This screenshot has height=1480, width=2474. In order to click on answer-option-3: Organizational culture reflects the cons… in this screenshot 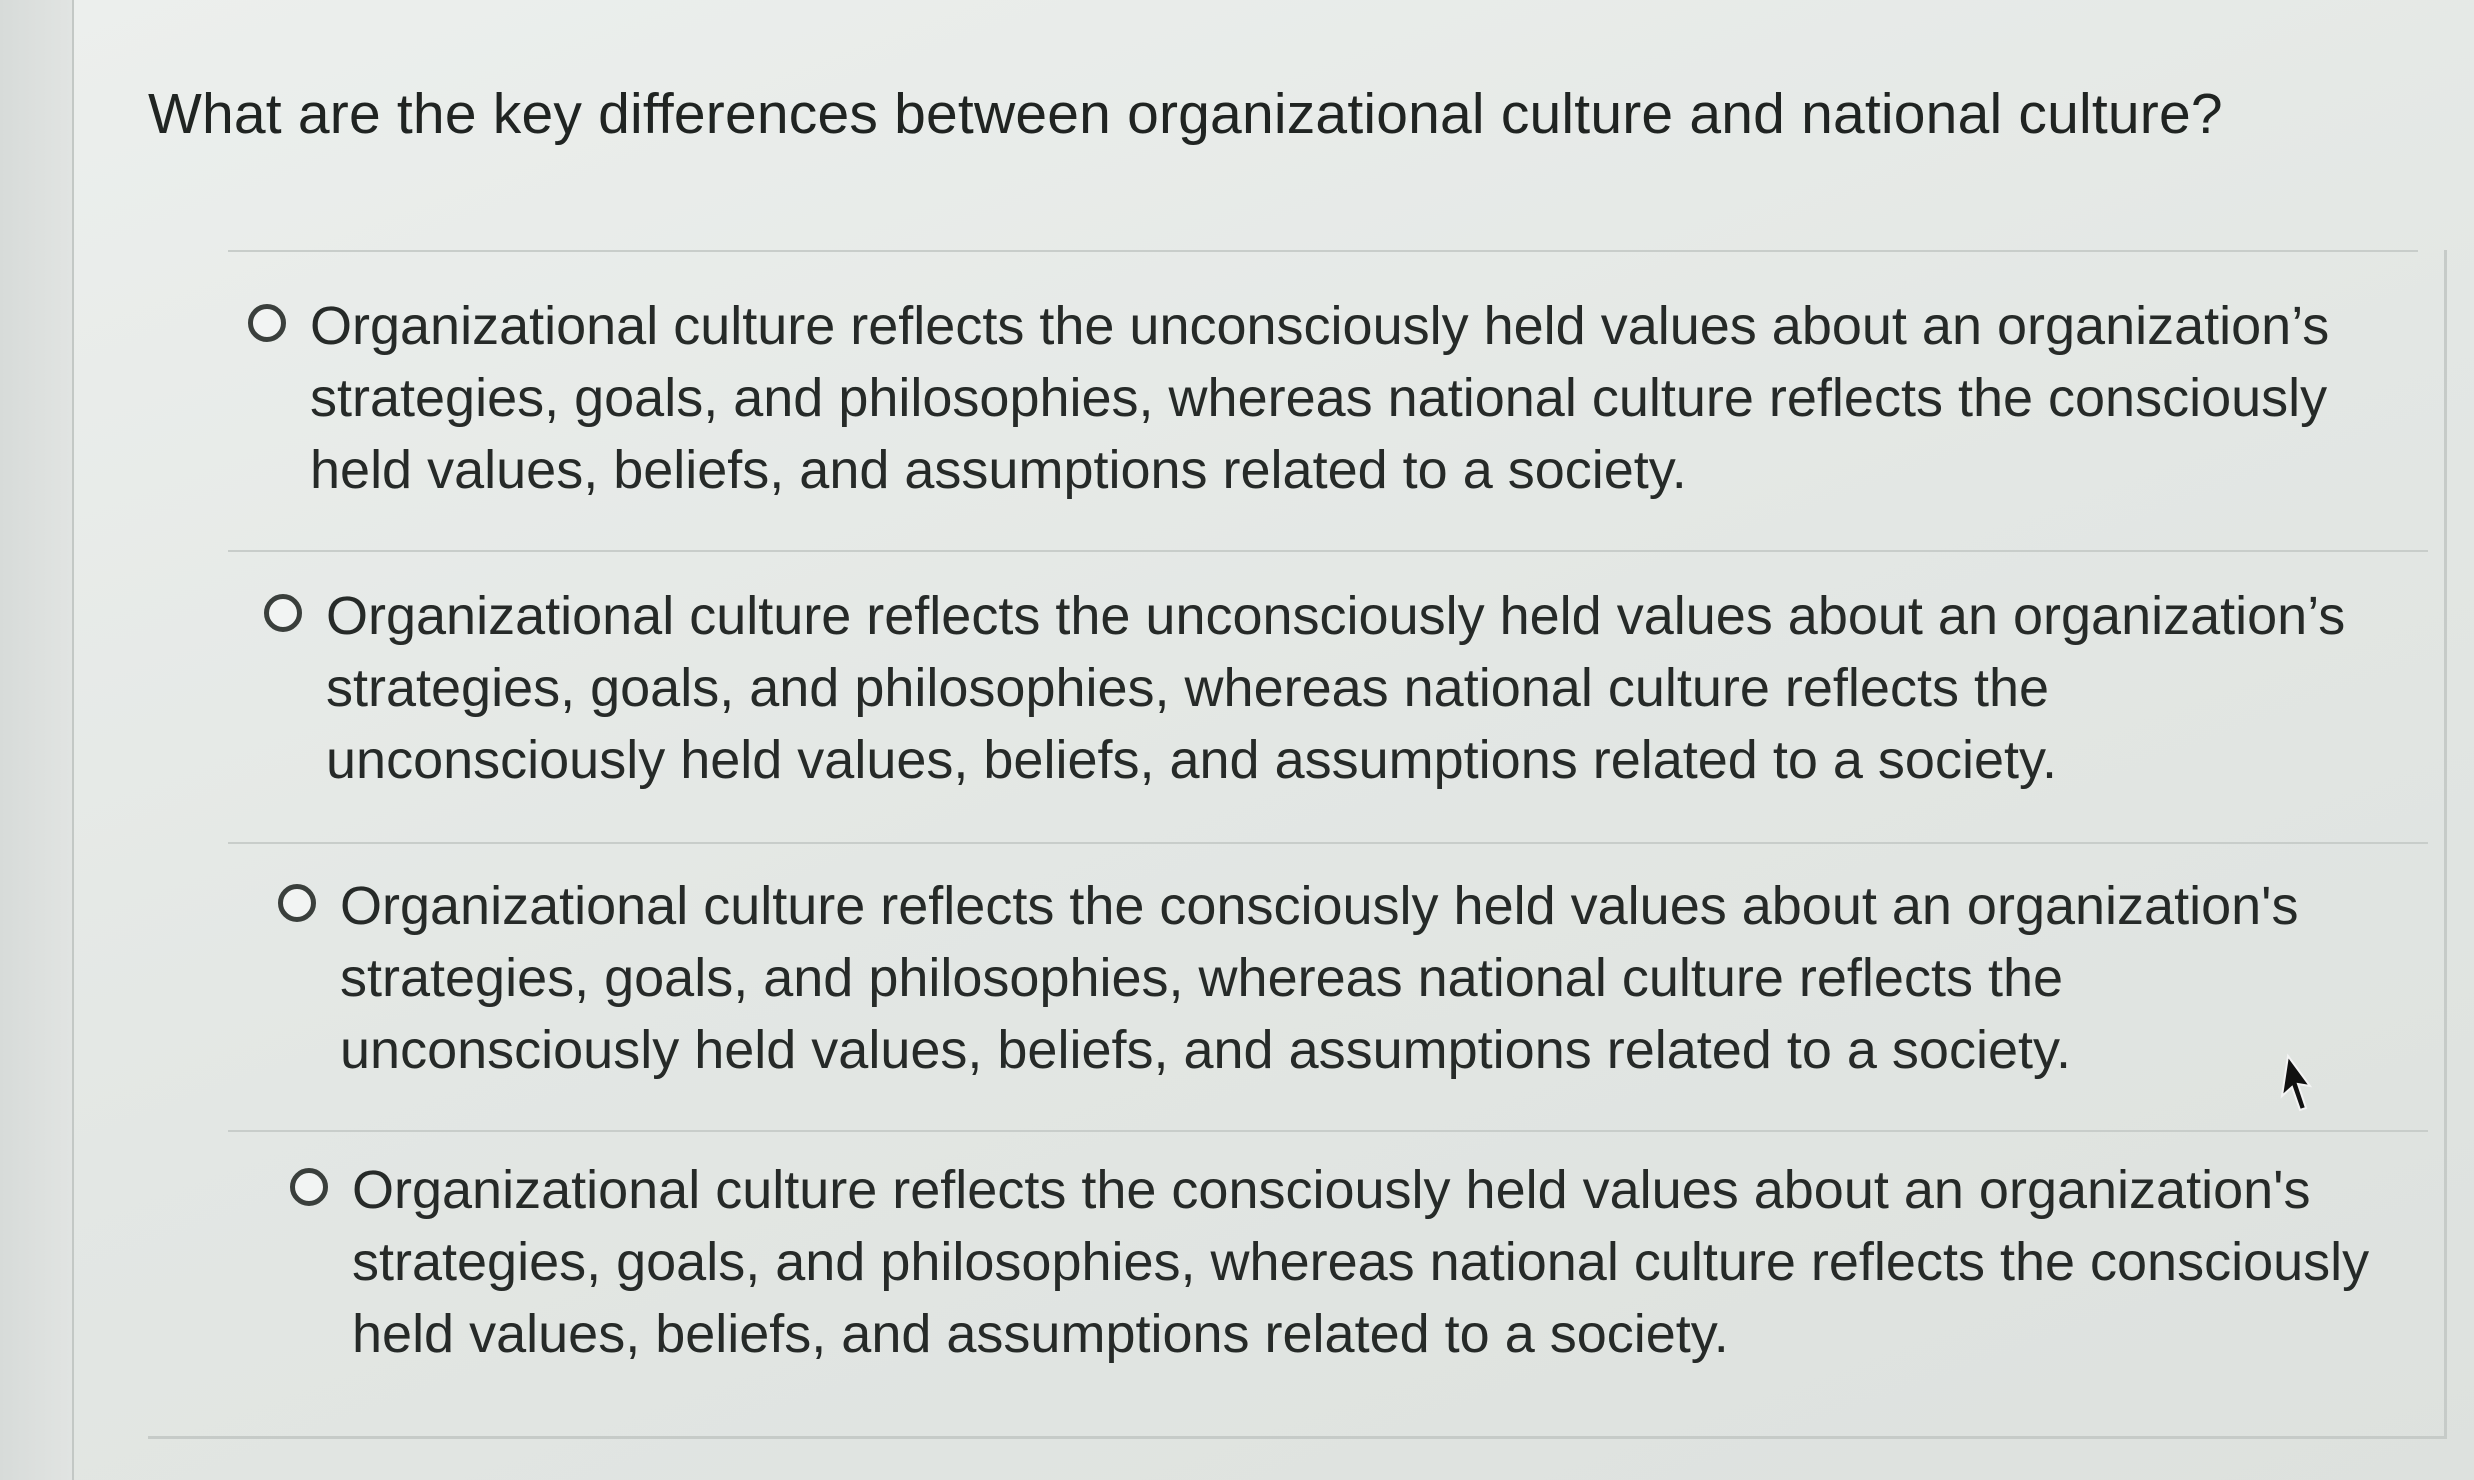, I will do `click(1339, 978)`.